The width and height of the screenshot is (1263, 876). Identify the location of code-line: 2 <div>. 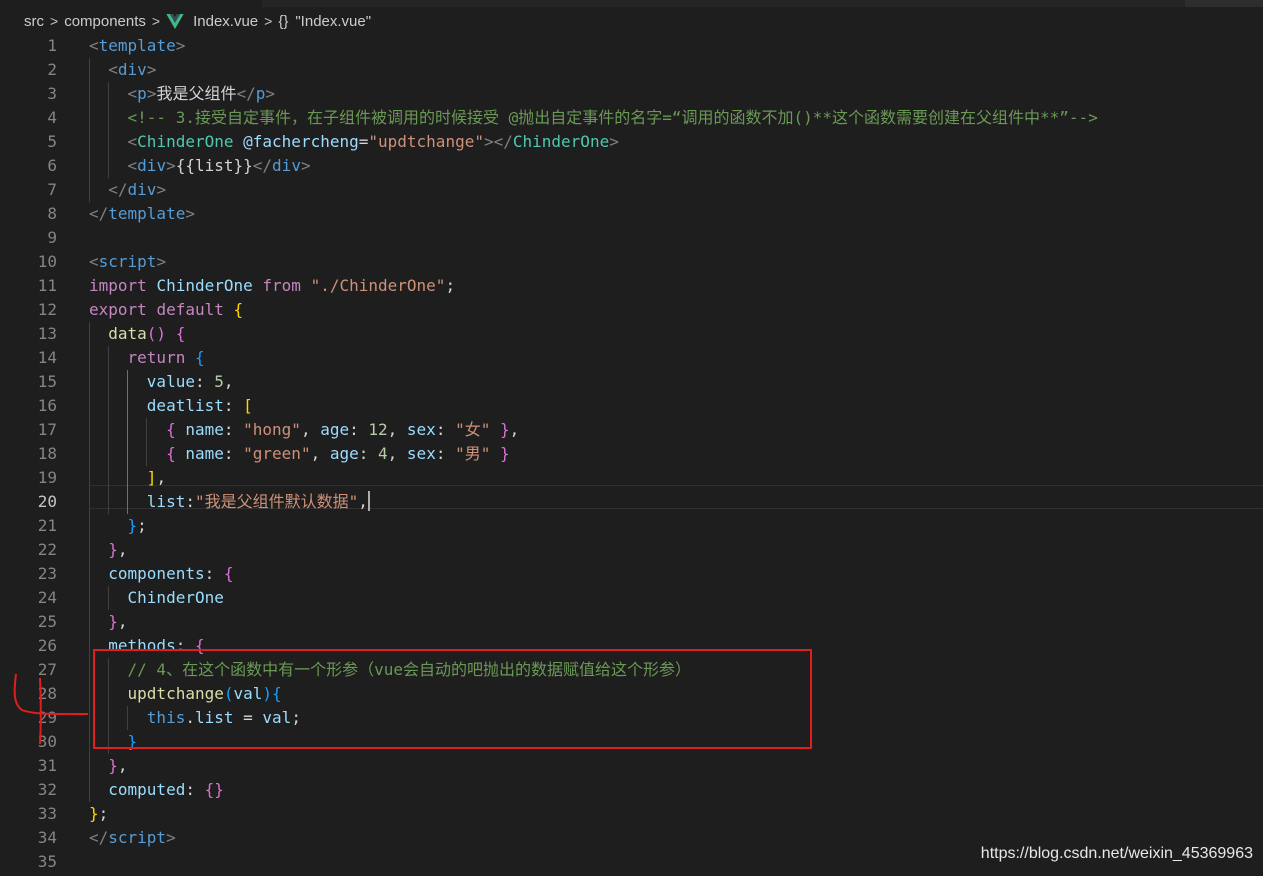
(631, 70).